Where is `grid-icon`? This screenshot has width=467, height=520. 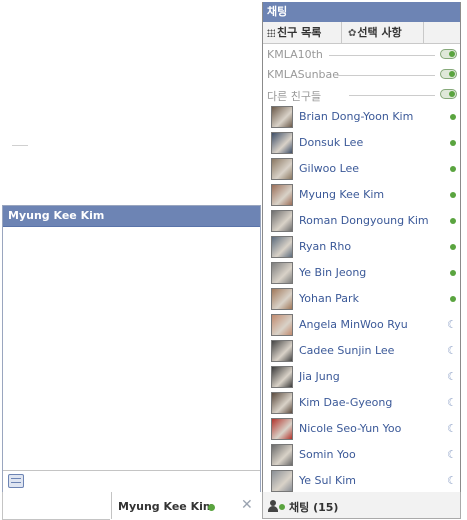 grid-icon is located at coordinates (271, 33).